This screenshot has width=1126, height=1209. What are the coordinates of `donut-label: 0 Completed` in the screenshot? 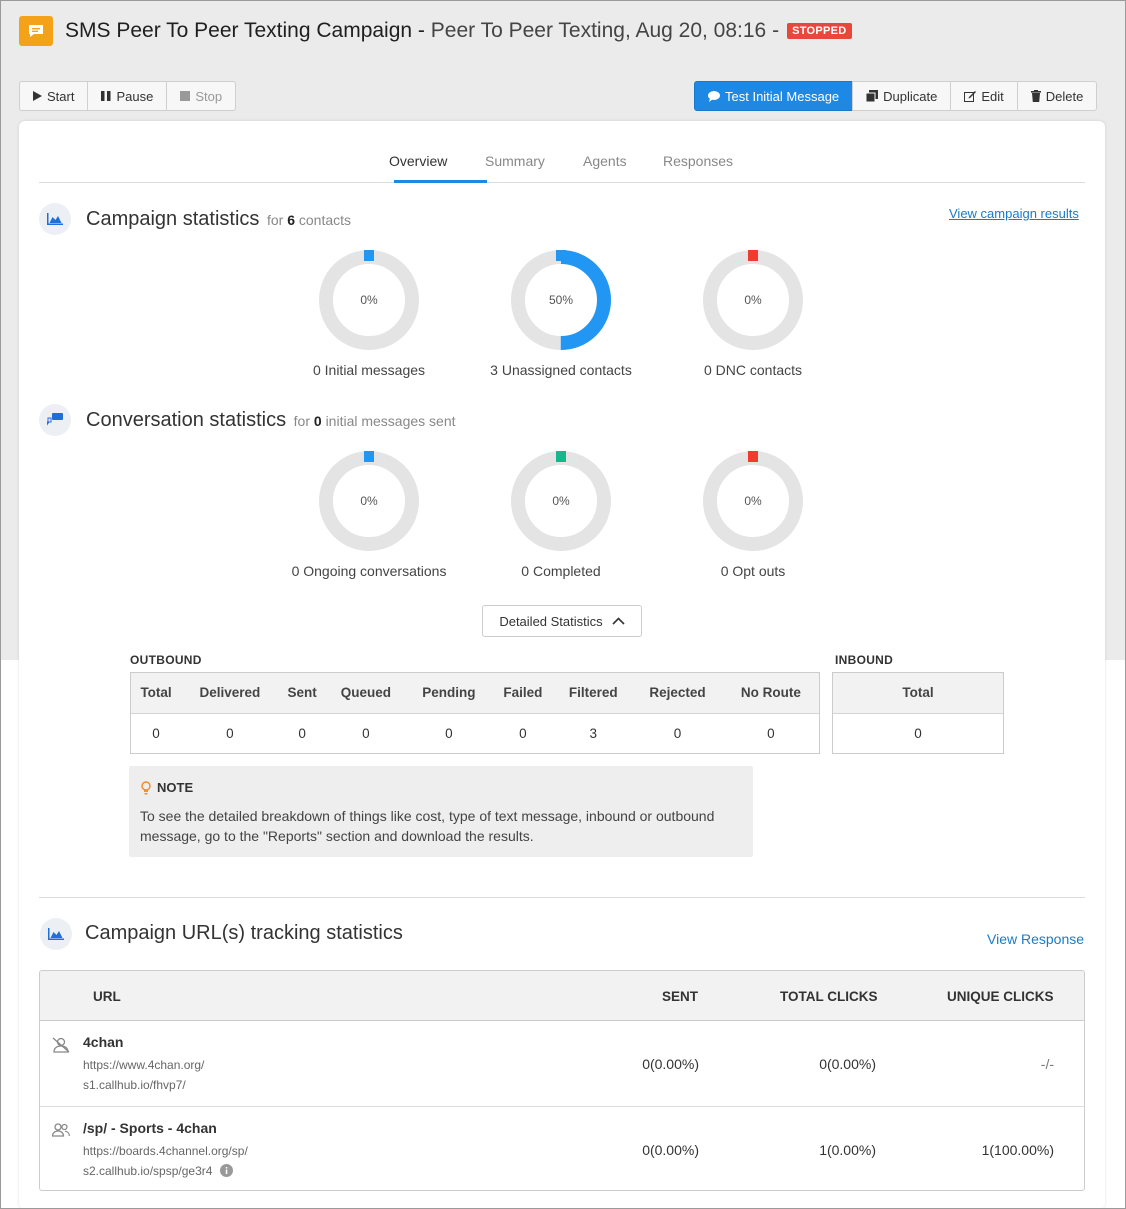 It's located at (561, 571).